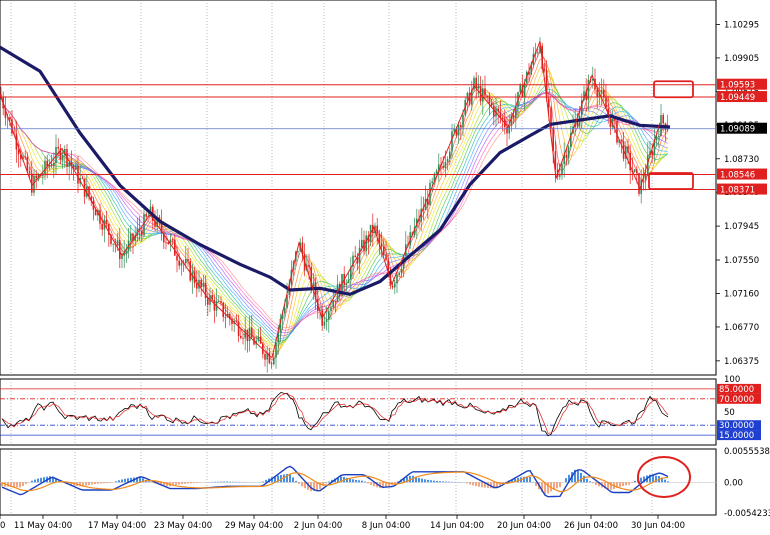  Describe the element at coordinates (729, 413) in the screenshot. I see `stochastic-y-tick-label: 50` at that location.